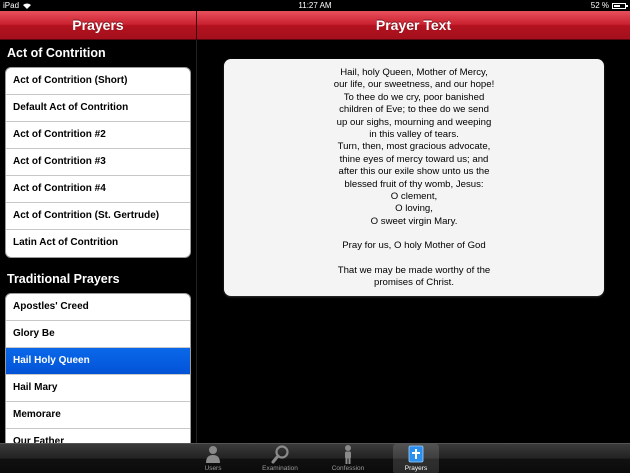 This screenshot has width=630, height=473. What do you see at coordinates (620, 5) in the screenshot?
I see `battery-icon` at bounding box center [620, 5].